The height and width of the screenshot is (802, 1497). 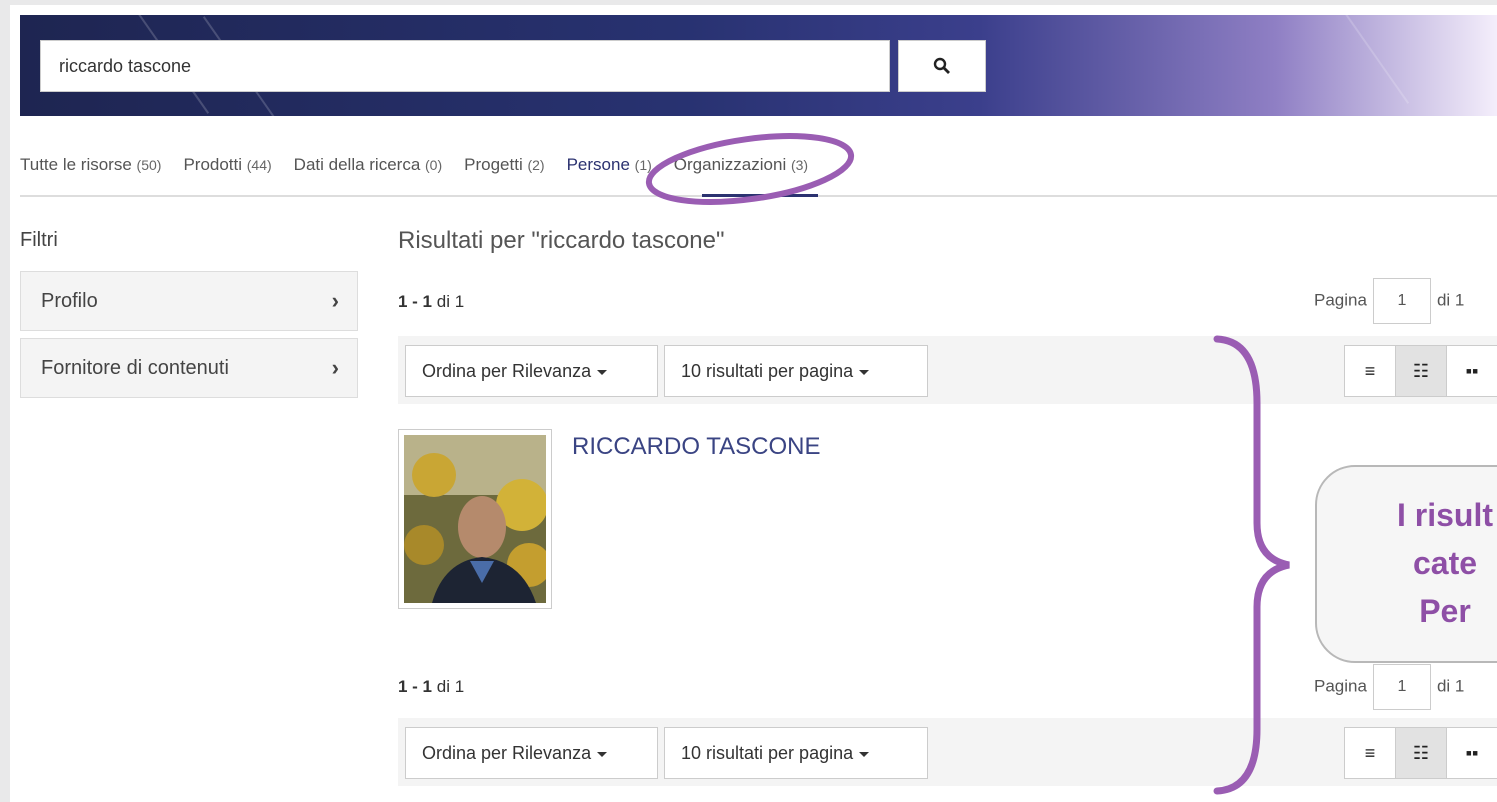 What do you see at coordinates (1406, 564) in the screenshot?
I see `annotation-callout: I risult cate Per` at bounding box center [1406, 564].